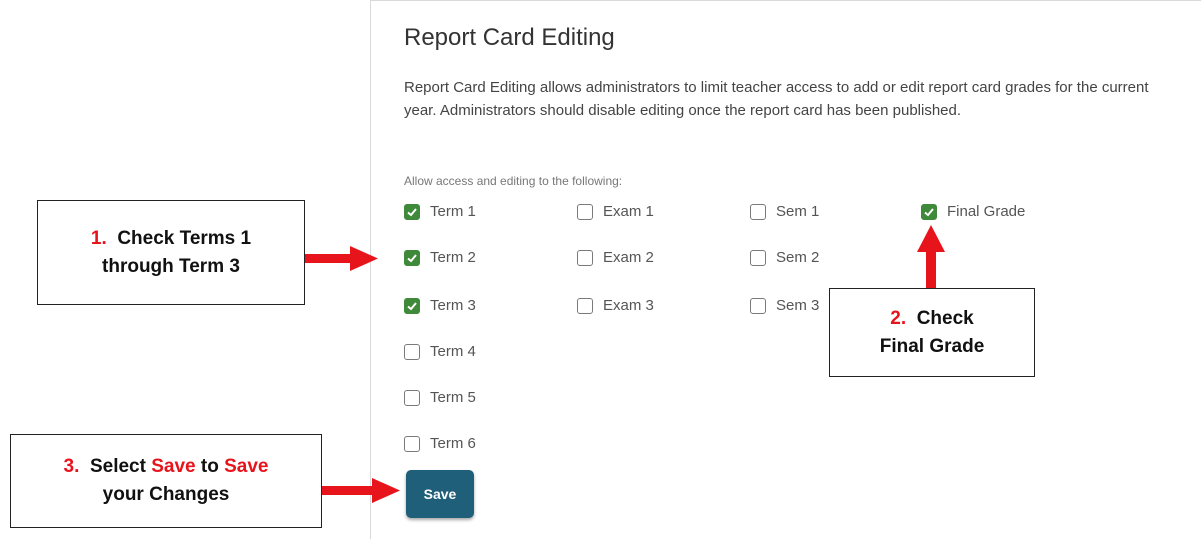  Describe the element at coordinates (932, 346) in the screenshot. I see `callout-text: Final Grade` at that location.